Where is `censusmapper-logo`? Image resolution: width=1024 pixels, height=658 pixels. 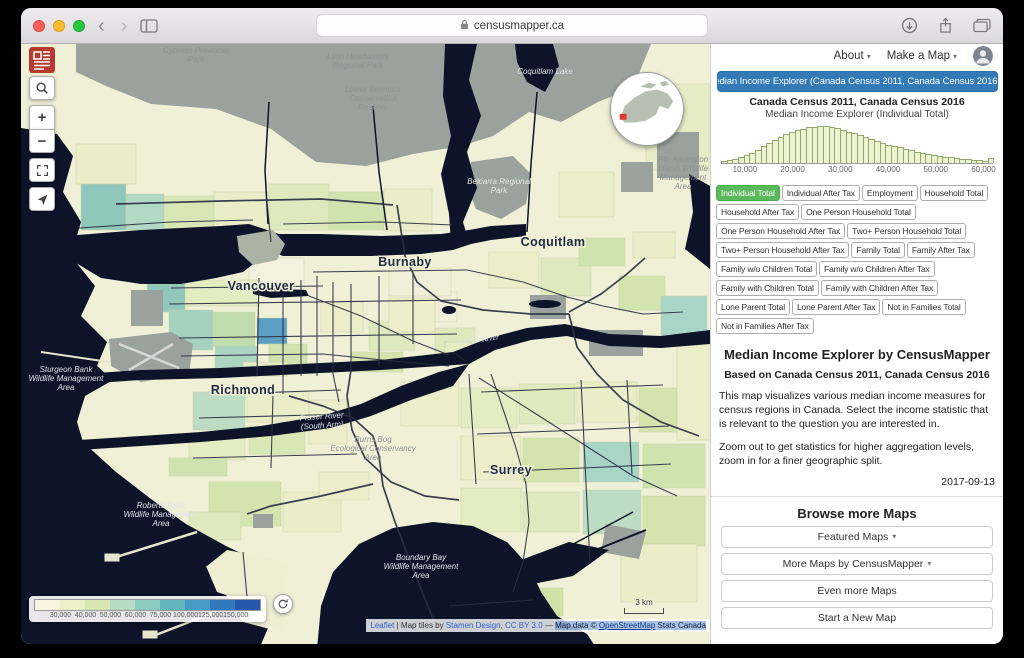
censusmapper-logo is located at coordinates (42, 60).